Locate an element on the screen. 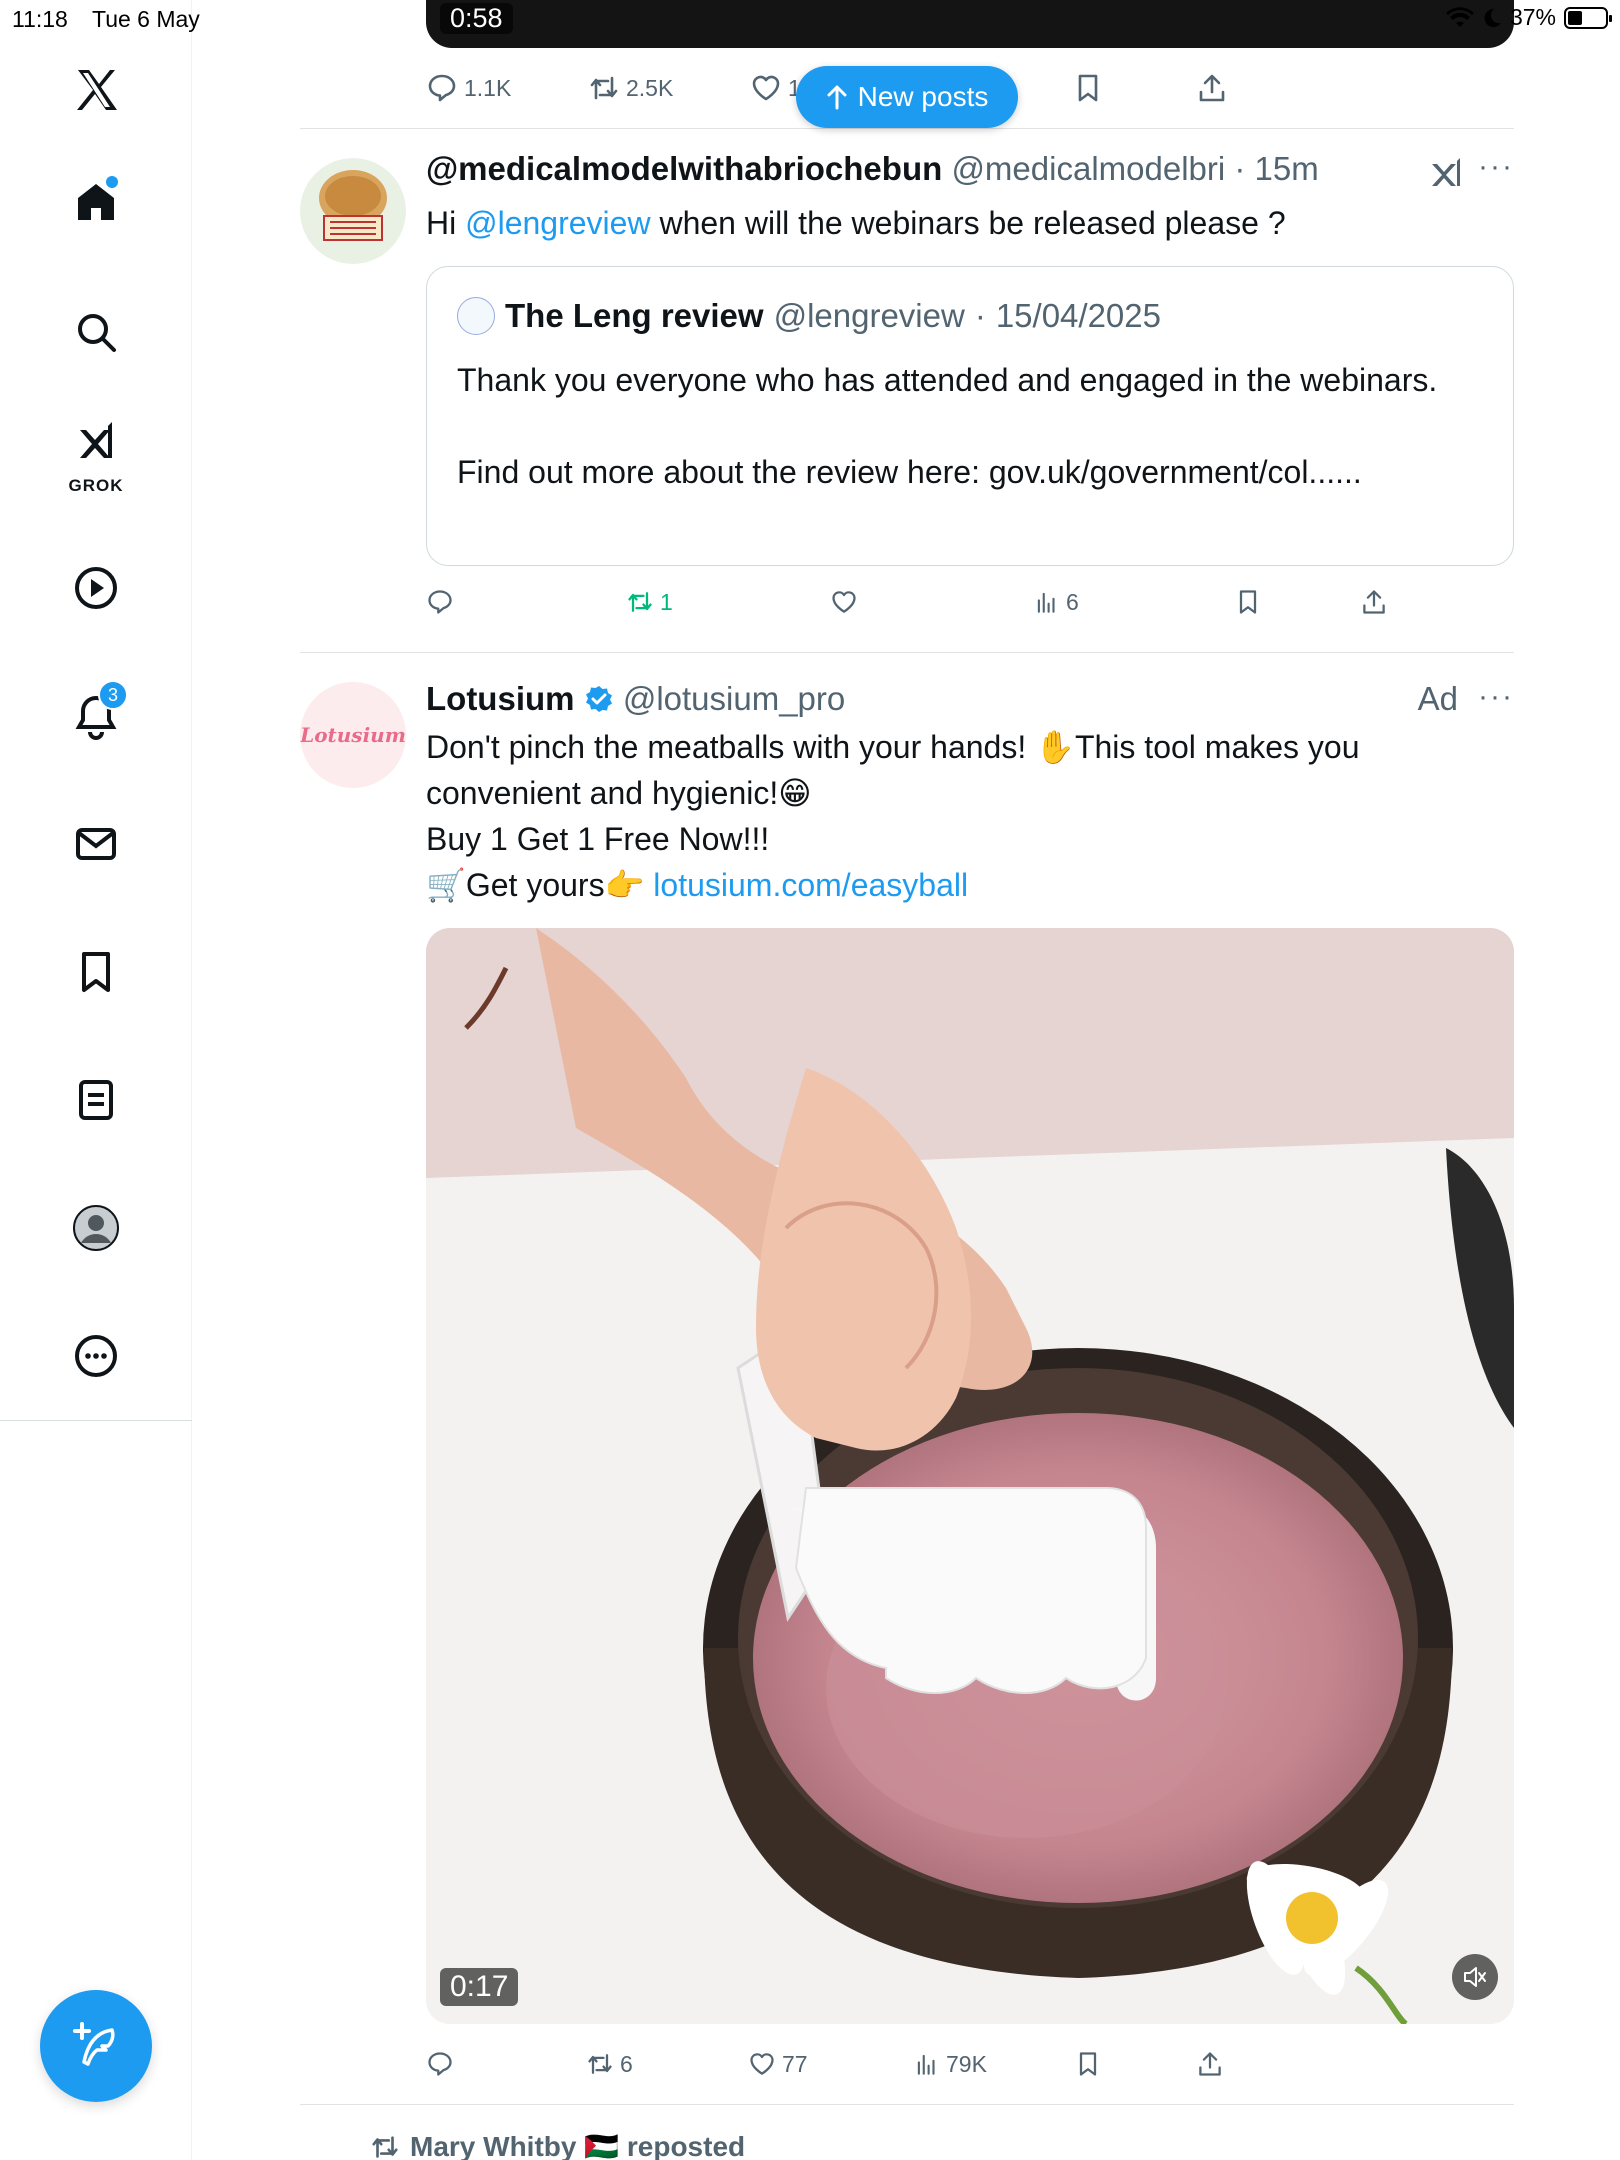 This screenshot has height=2160, width=1620. ad-post-actions: 6 77 79K is located at coordinates (970, 2064).